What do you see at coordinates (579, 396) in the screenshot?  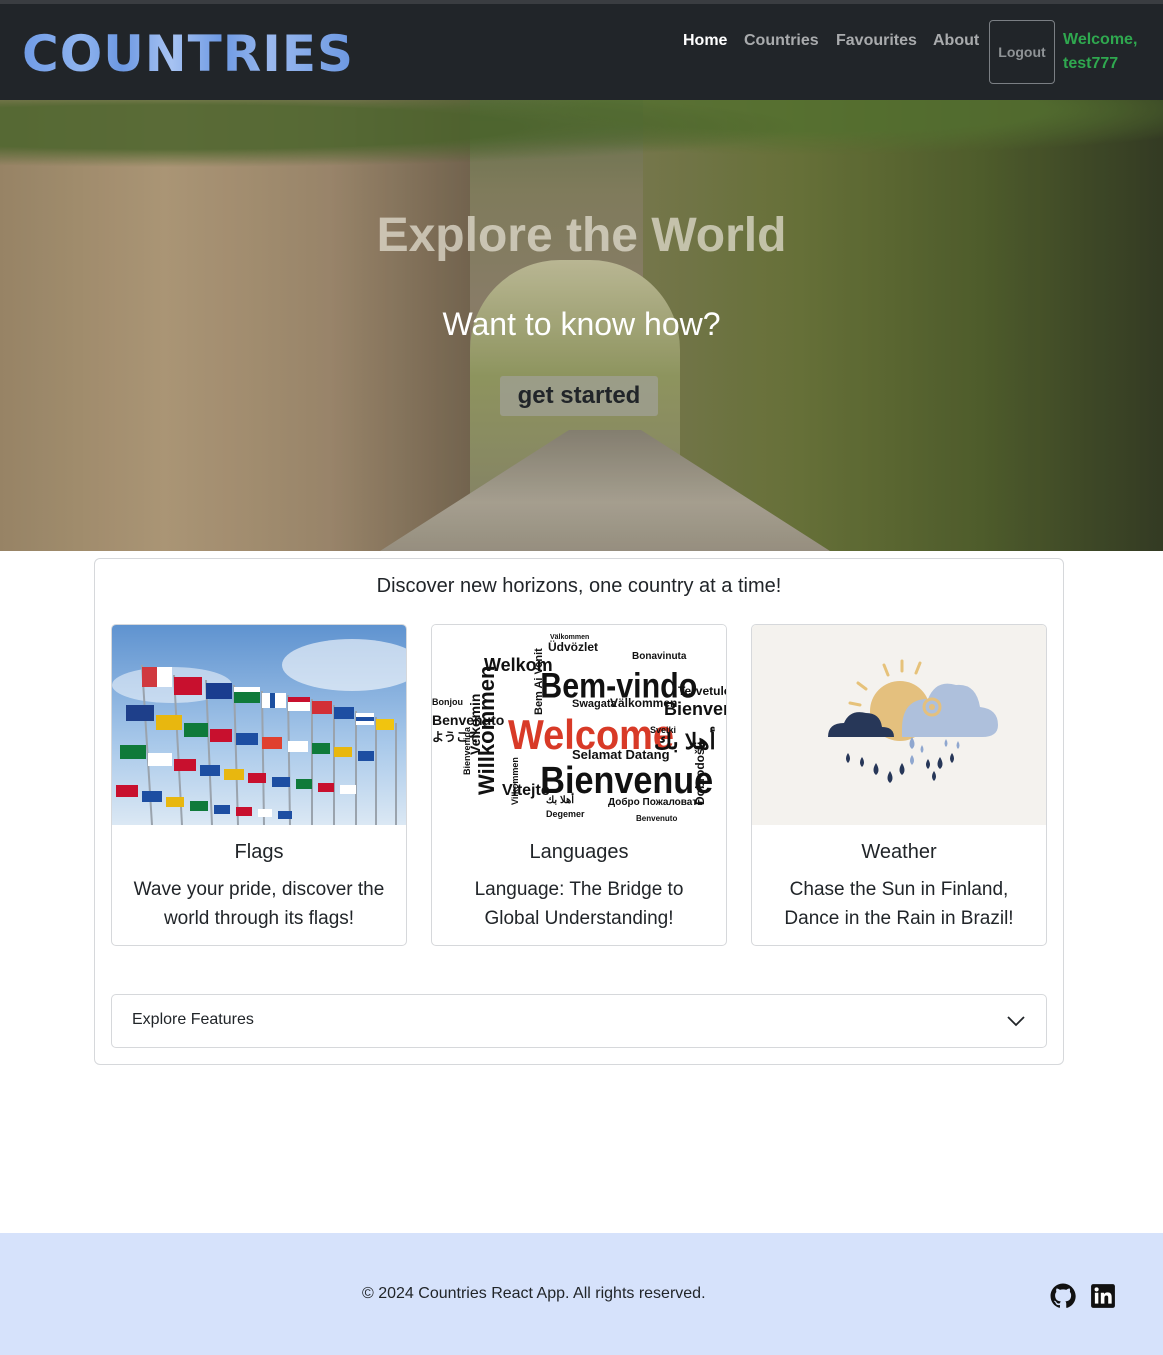 I see `get-started-button: get started` at bounding box center [579, 396].